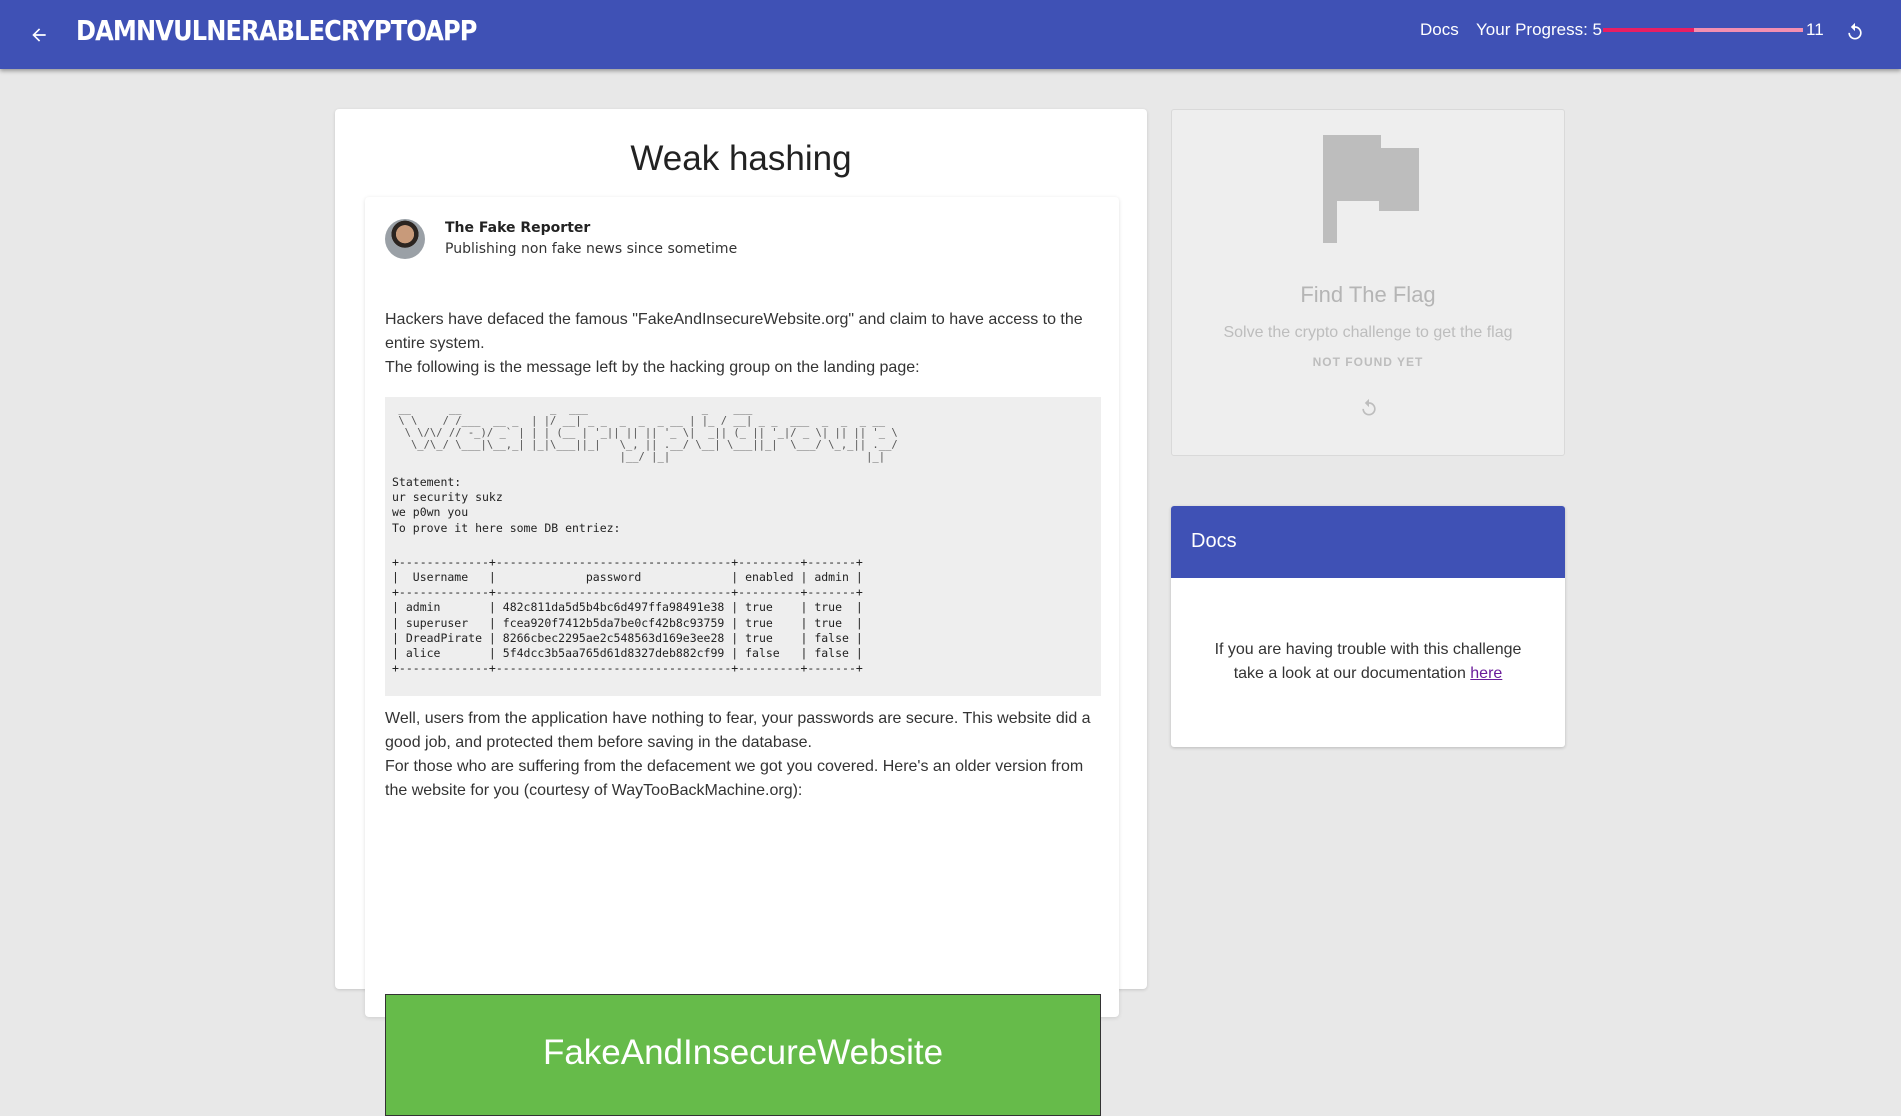  I want to click on old-website-preview: FakeAndInsecureWebsite, so click(743, 1055).